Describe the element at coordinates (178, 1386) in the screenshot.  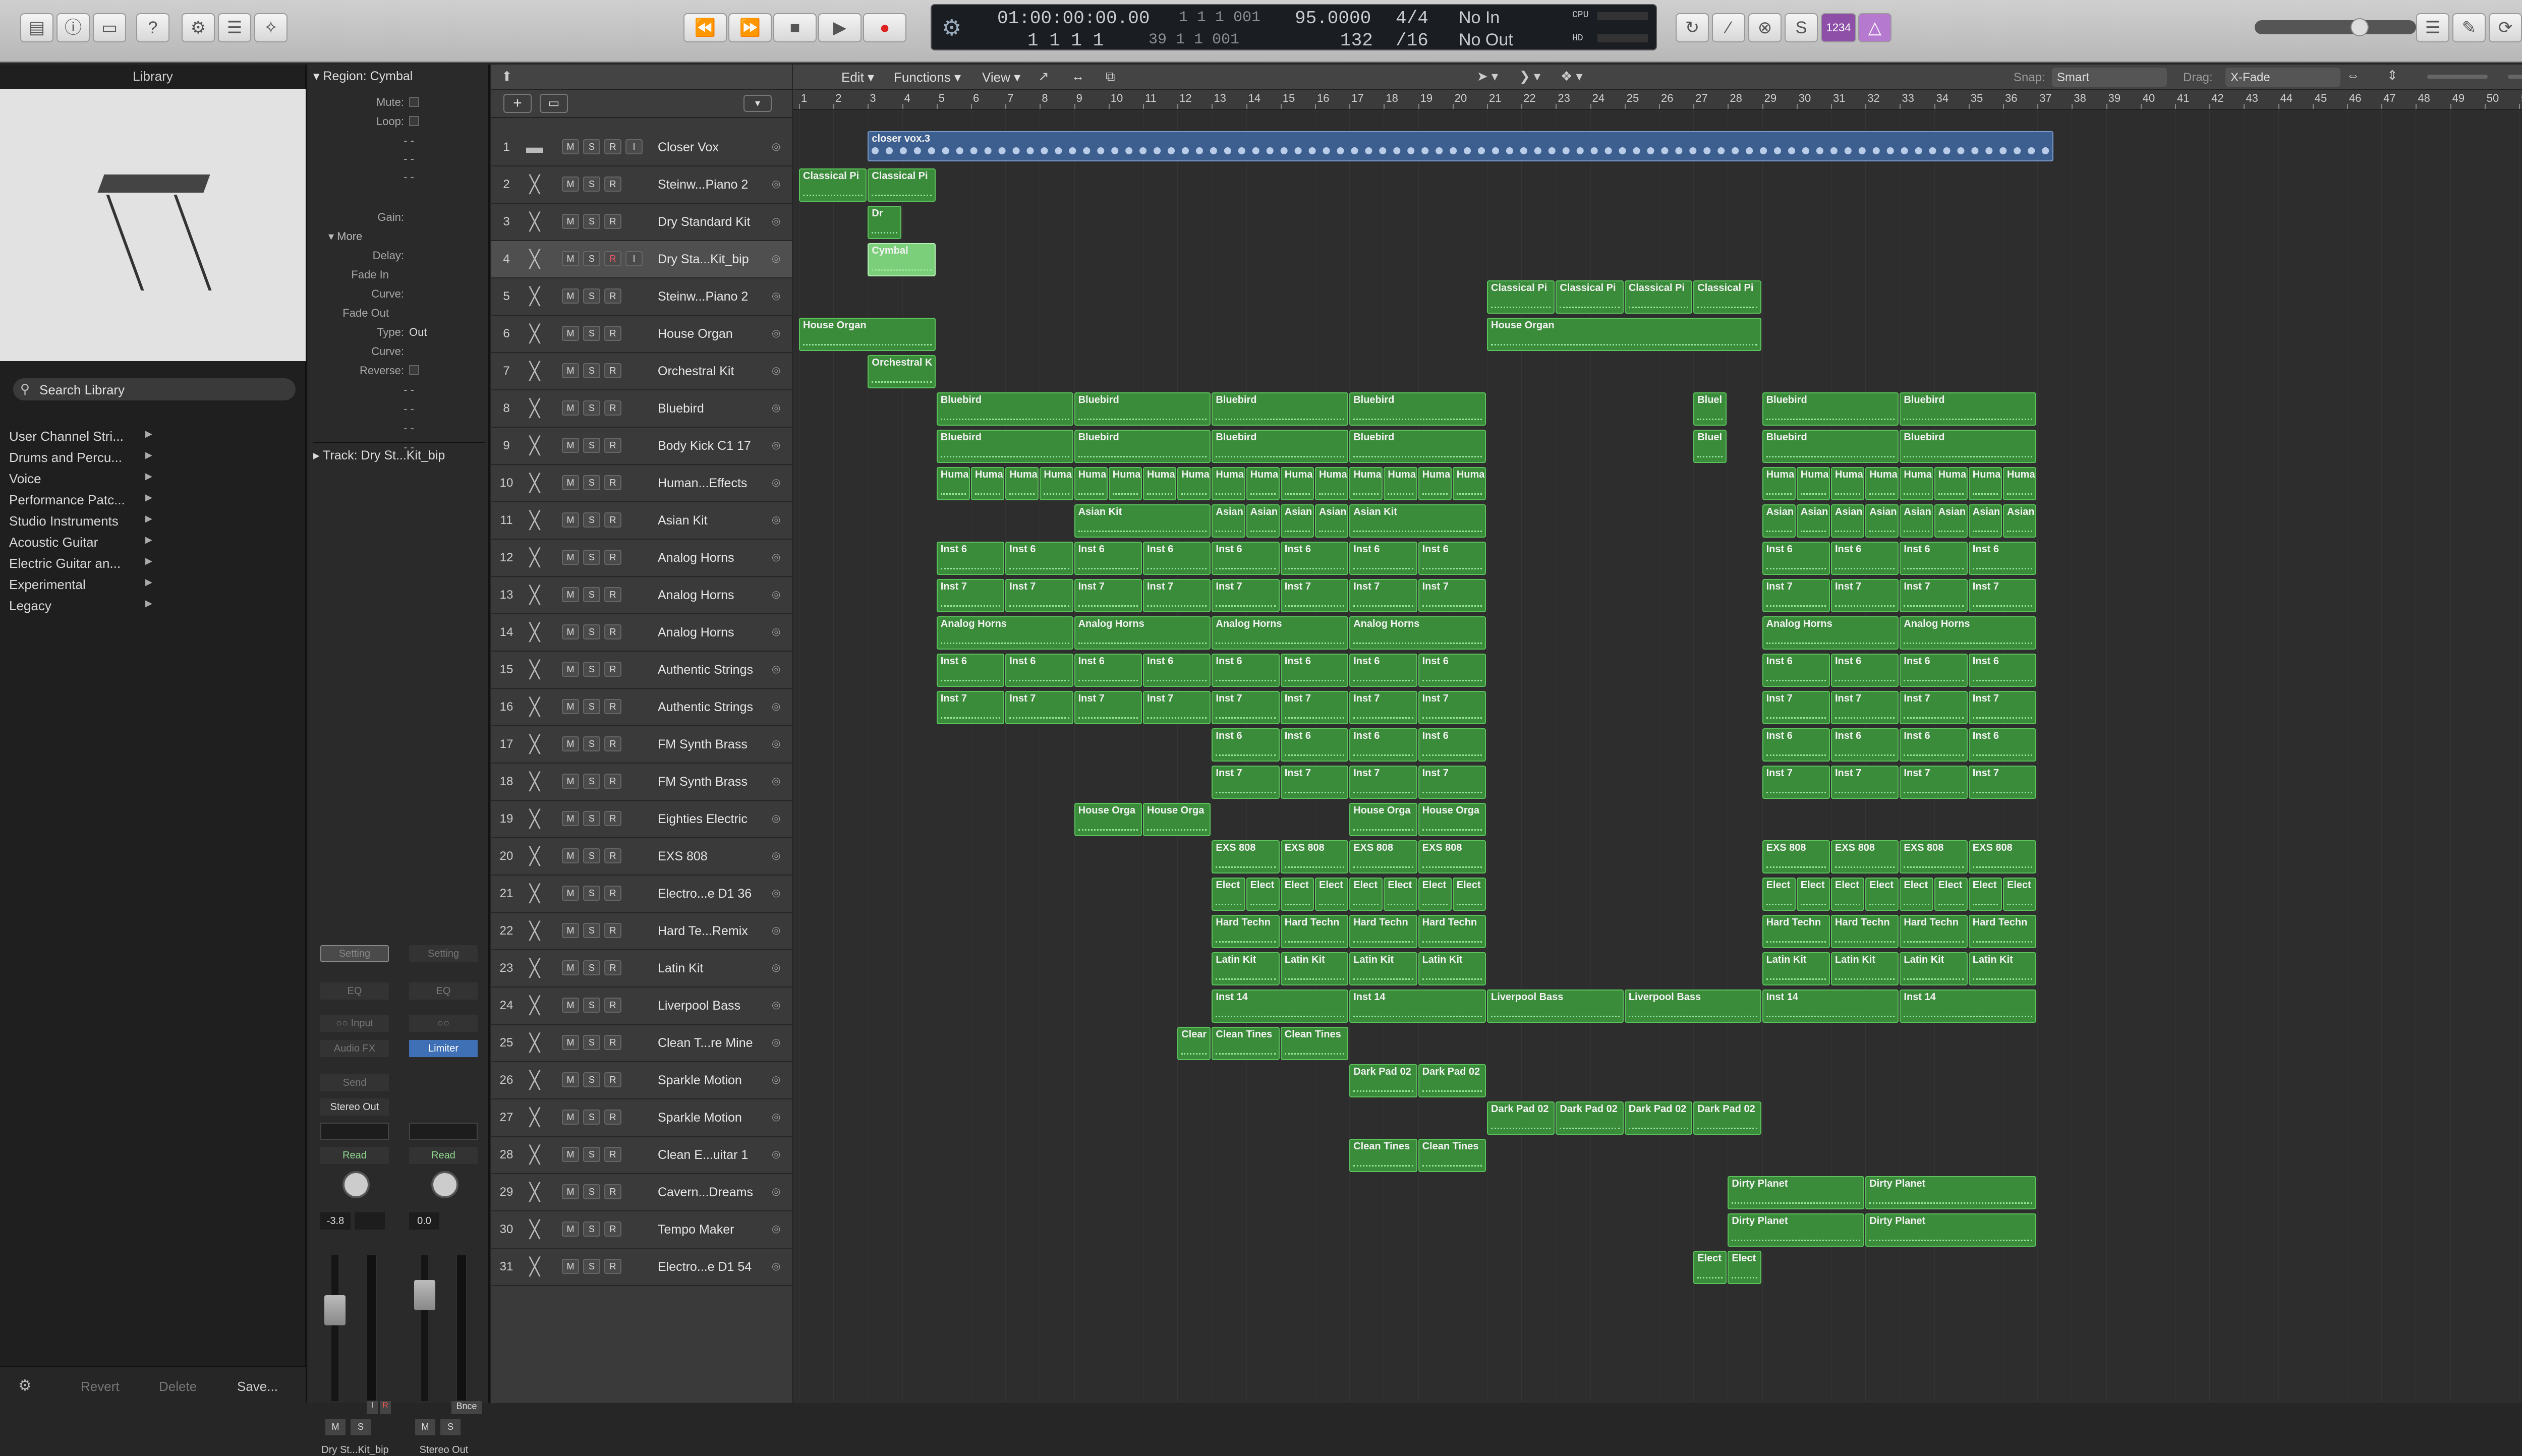
I see `delete-button: Delete` at that location.